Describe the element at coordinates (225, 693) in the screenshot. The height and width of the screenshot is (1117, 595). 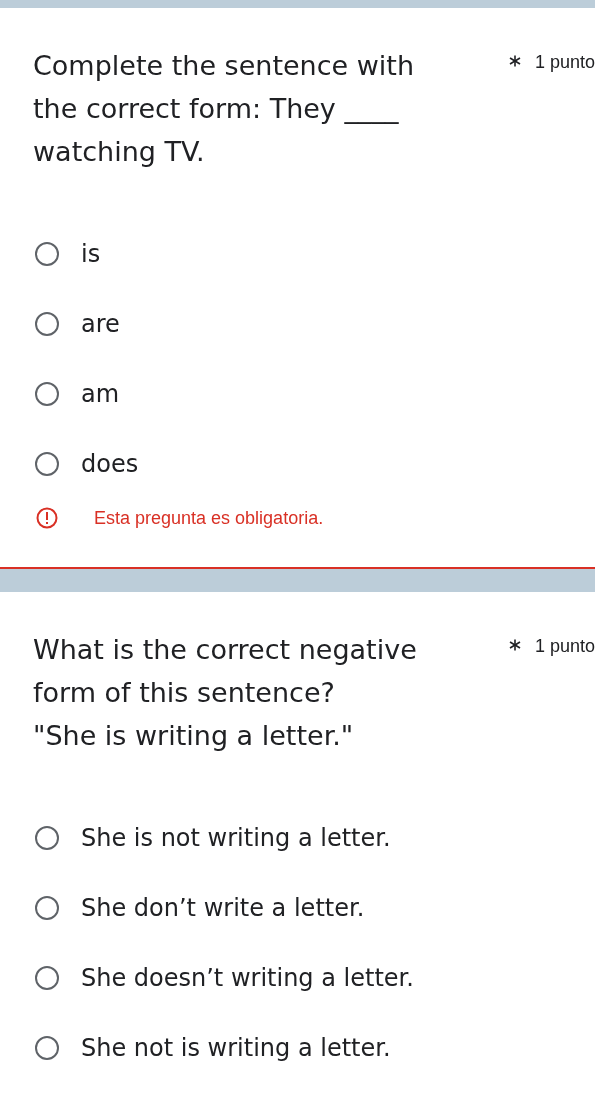
I see `question-title: What is the correct negative form of this sentence? "She is writing a letter."` at that location.